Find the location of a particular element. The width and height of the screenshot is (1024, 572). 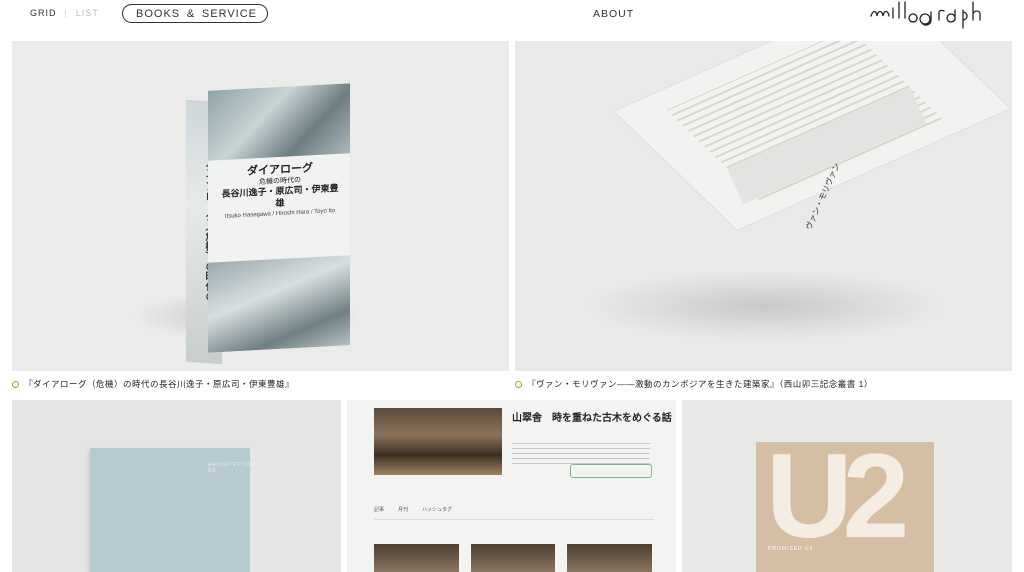

books-and-service-nav: BOOKS & SERVICE is located at coordinates (195, 13).